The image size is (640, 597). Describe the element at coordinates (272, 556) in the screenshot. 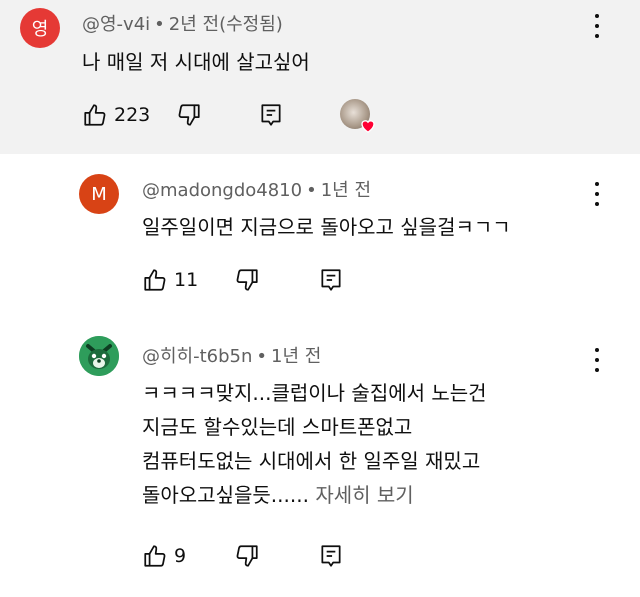

I see `comment-actions: 9` at that location.